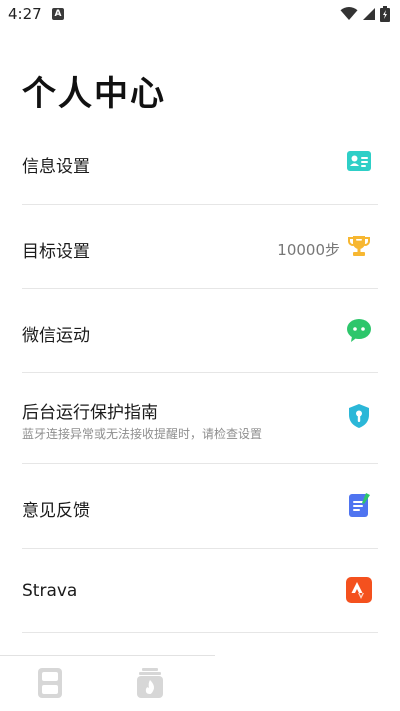 The image size is (400, 711). Describe the element at coordinates (359, 330) in the screenshot. I see `wechat-icon` at that location.